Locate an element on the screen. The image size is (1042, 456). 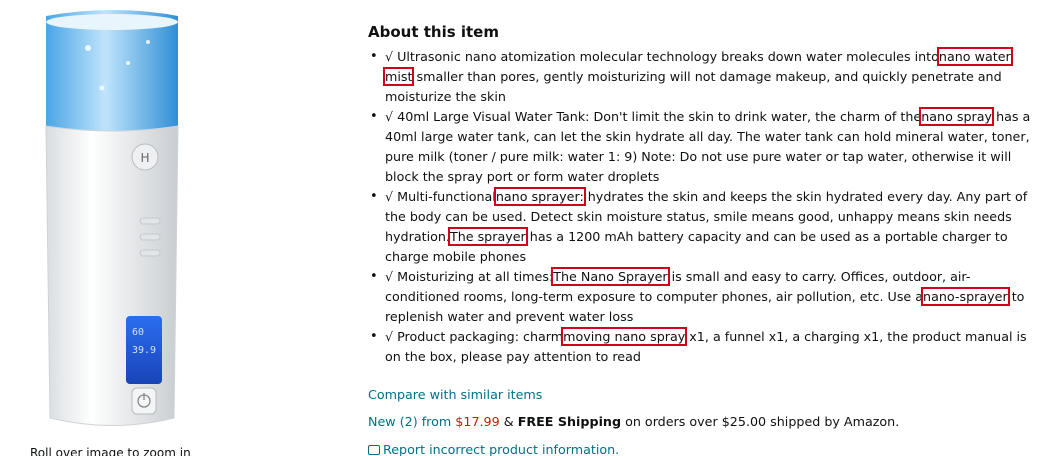
report-incorrect-info-link: Report incorrect product information. is located at coordinates (493, 448).